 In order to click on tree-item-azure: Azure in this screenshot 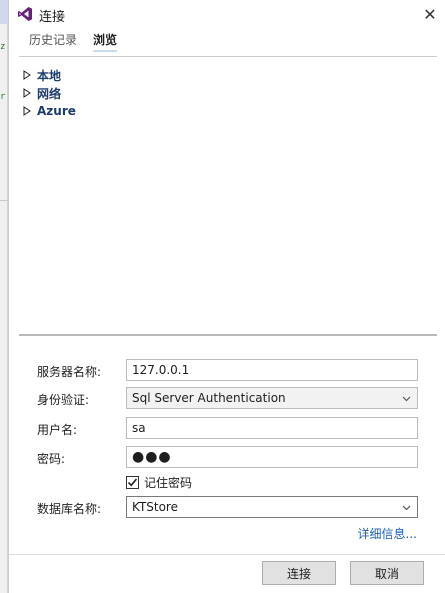, I will do `click(49, 111)`.